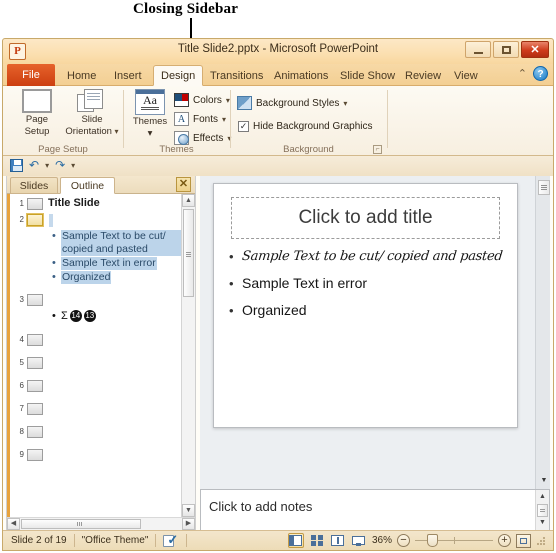  I want to click on hide-background-graphics-checkbox: ✓ Hide Background Graphics, so click(305, 126).